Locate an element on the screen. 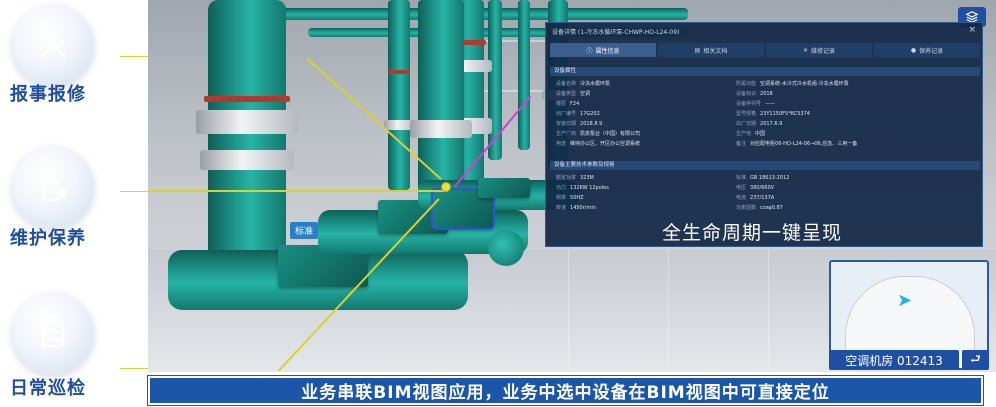 The width and height of the screenshot is (996, 407). spec-row: 频率 50HZ is located at coordinates (570, 198).